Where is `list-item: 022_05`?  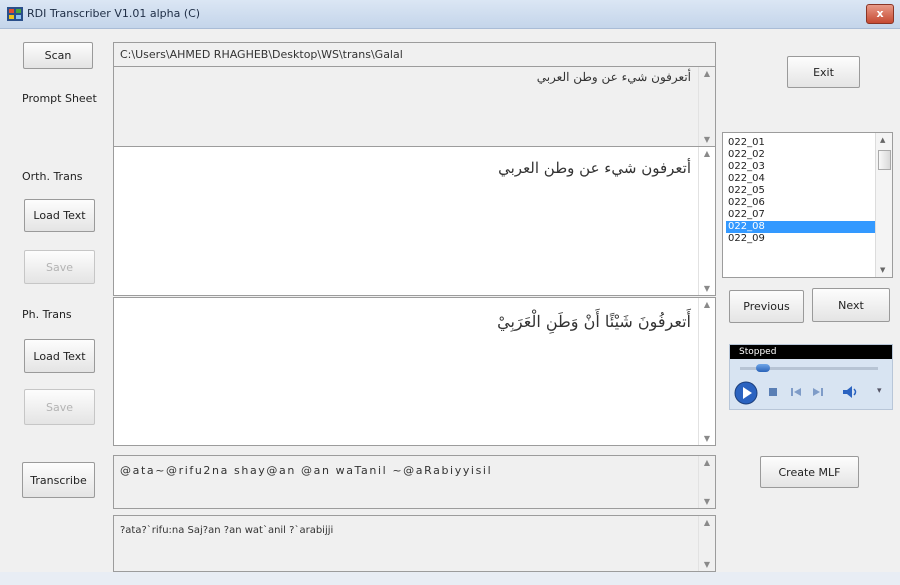 list-item: 022_05 is located at coordinates (802, 191).